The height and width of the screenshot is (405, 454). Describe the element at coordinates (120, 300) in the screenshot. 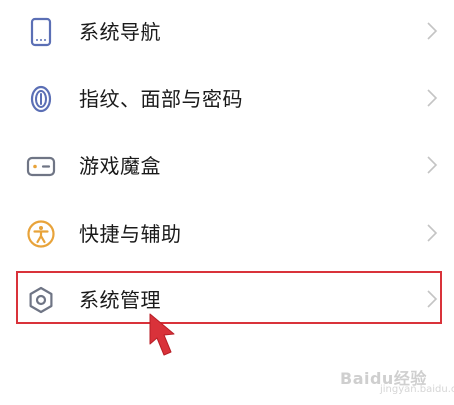

I see `settings-item-label: 系统管理` at that location.